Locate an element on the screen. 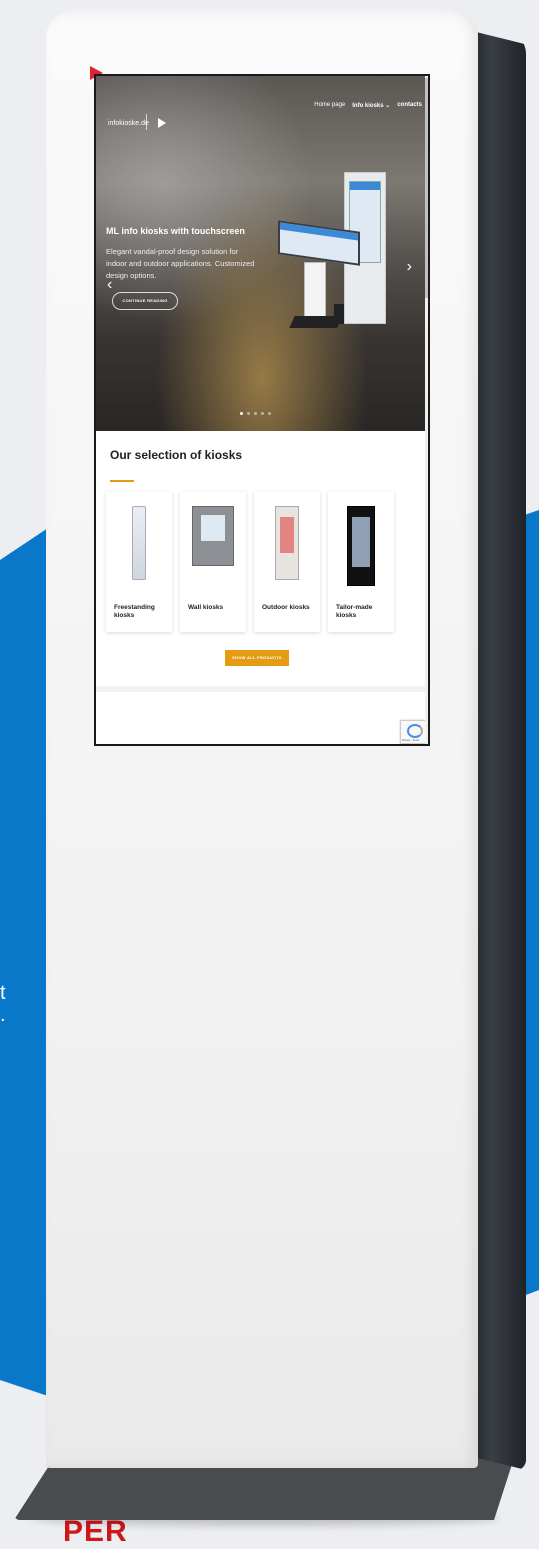 This screenshot has height=1549, width=539. card-freestanding-kiosks: Freestanding kiosks is located at coordinates (139, 562).